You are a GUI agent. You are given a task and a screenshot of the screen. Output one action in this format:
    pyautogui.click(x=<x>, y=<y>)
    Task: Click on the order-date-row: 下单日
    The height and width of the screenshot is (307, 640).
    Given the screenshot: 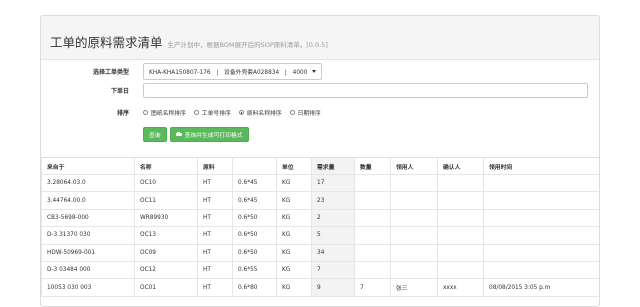 What is the action you would take?
    pyautogui.click(x=314, y=90)
    